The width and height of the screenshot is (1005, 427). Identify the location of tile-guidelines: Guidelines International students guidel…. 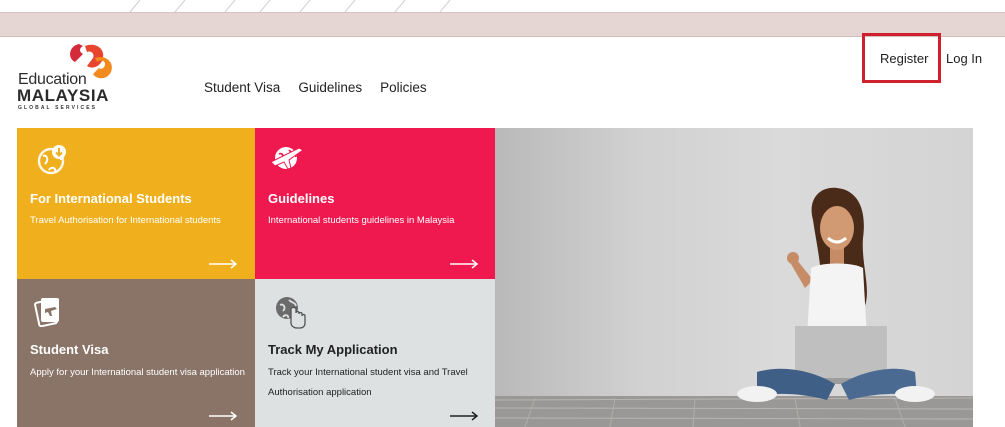
(375, 203).